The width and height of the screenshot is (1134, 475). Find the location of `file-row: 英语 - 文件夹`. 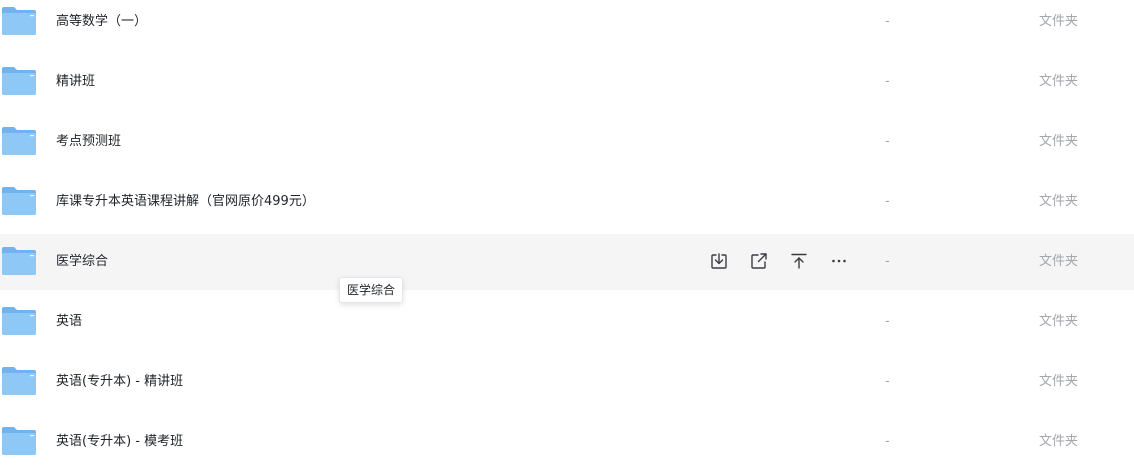

file-row: 英语 - 文件夹 is located at coordinates (567, 322).